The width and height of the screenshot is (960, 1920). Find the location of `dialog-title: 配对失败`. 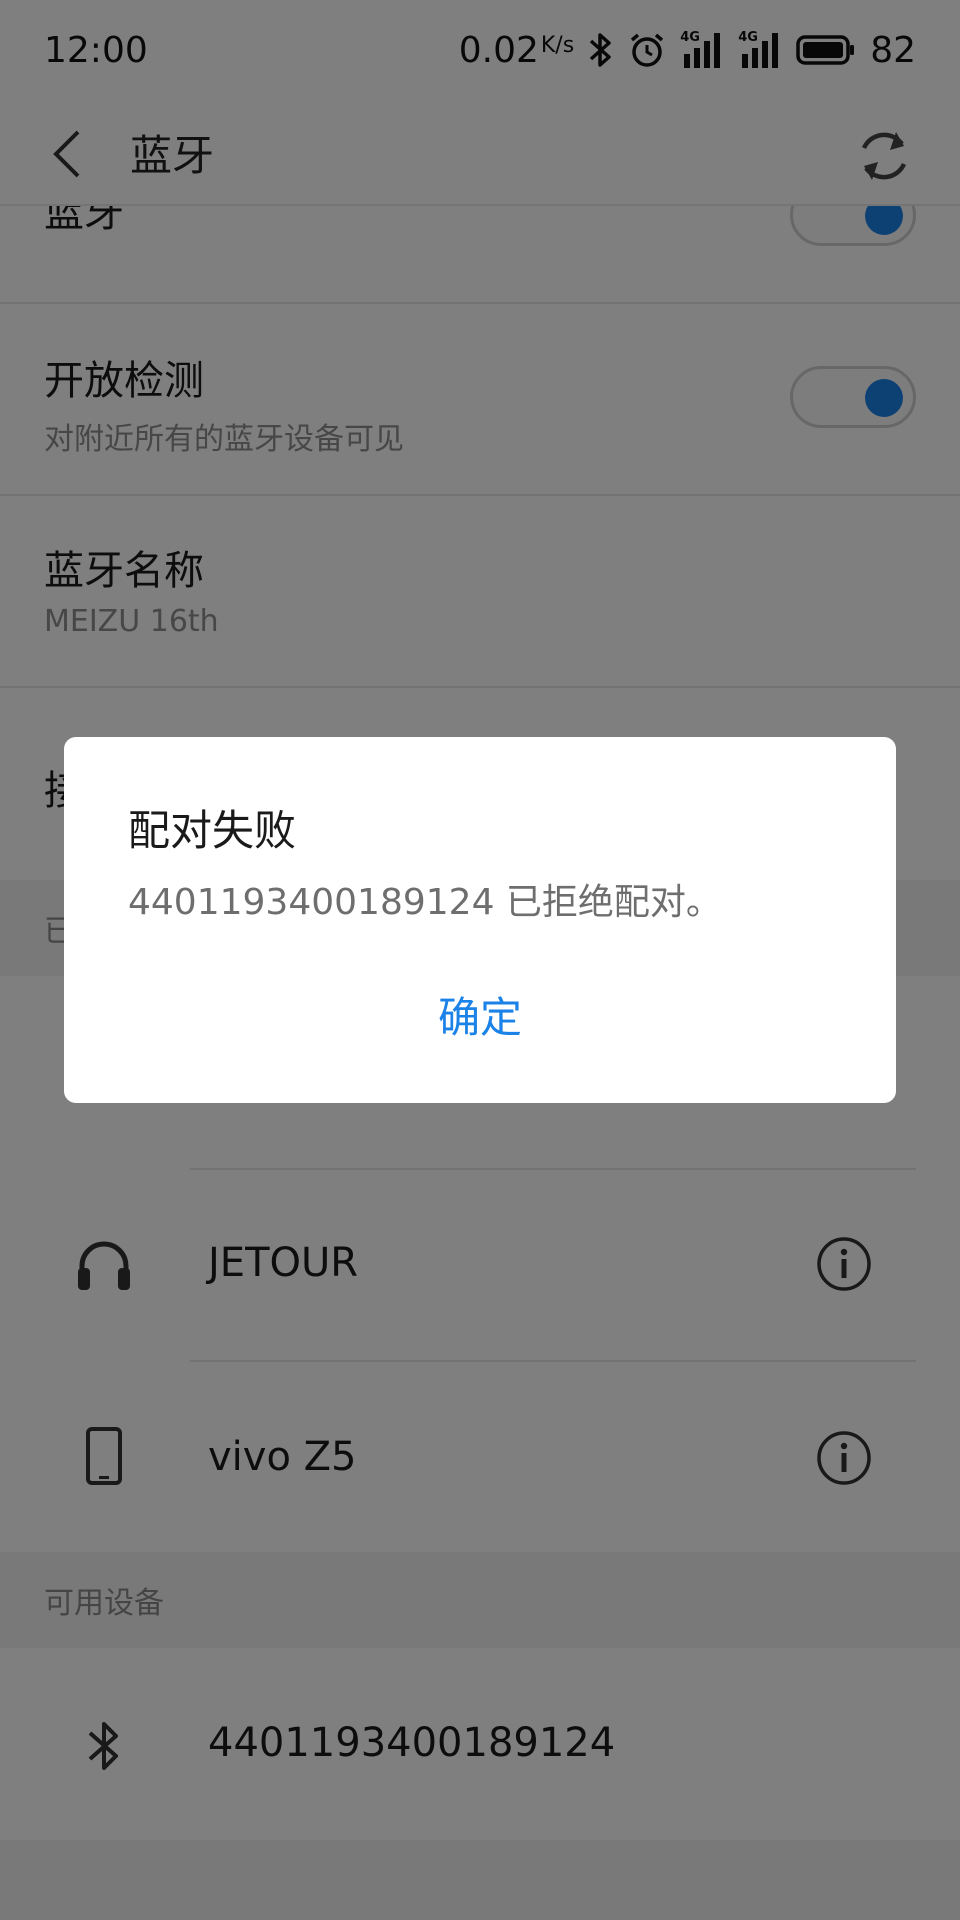

dialog-title: 配对失败 is located at coordinates (212, 830).